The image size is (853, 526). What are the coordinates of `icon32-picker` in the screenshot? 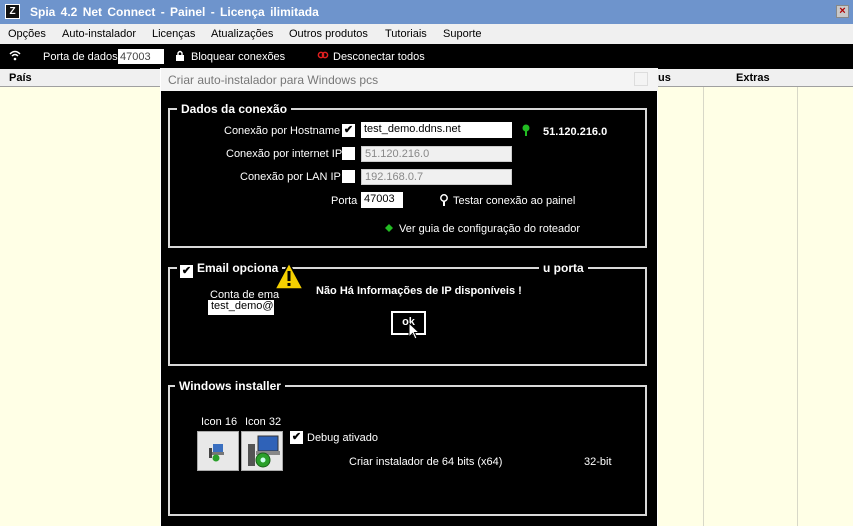 It's located at (262, 451).